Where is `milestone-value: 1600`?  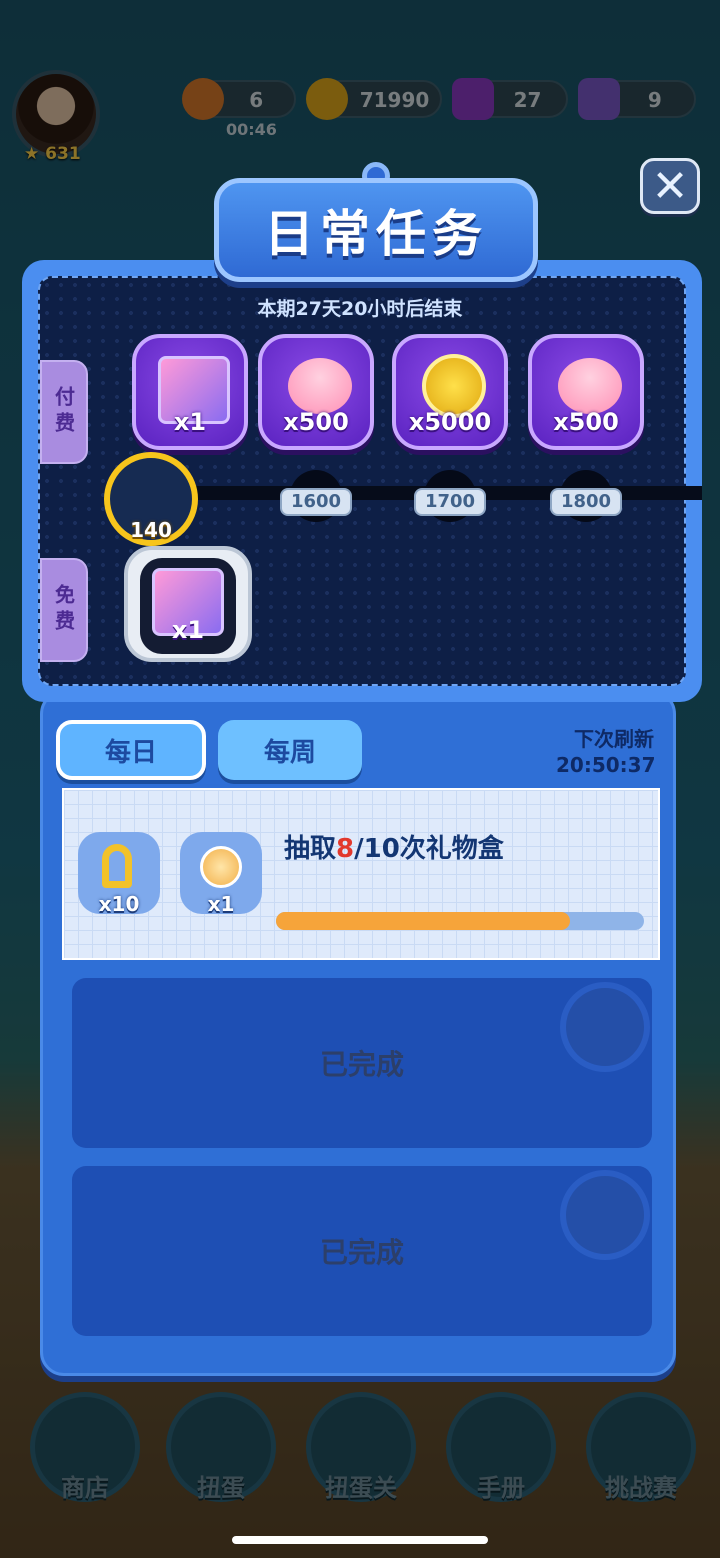
milestone-value: 1600 is located at coordinates (316, 502).